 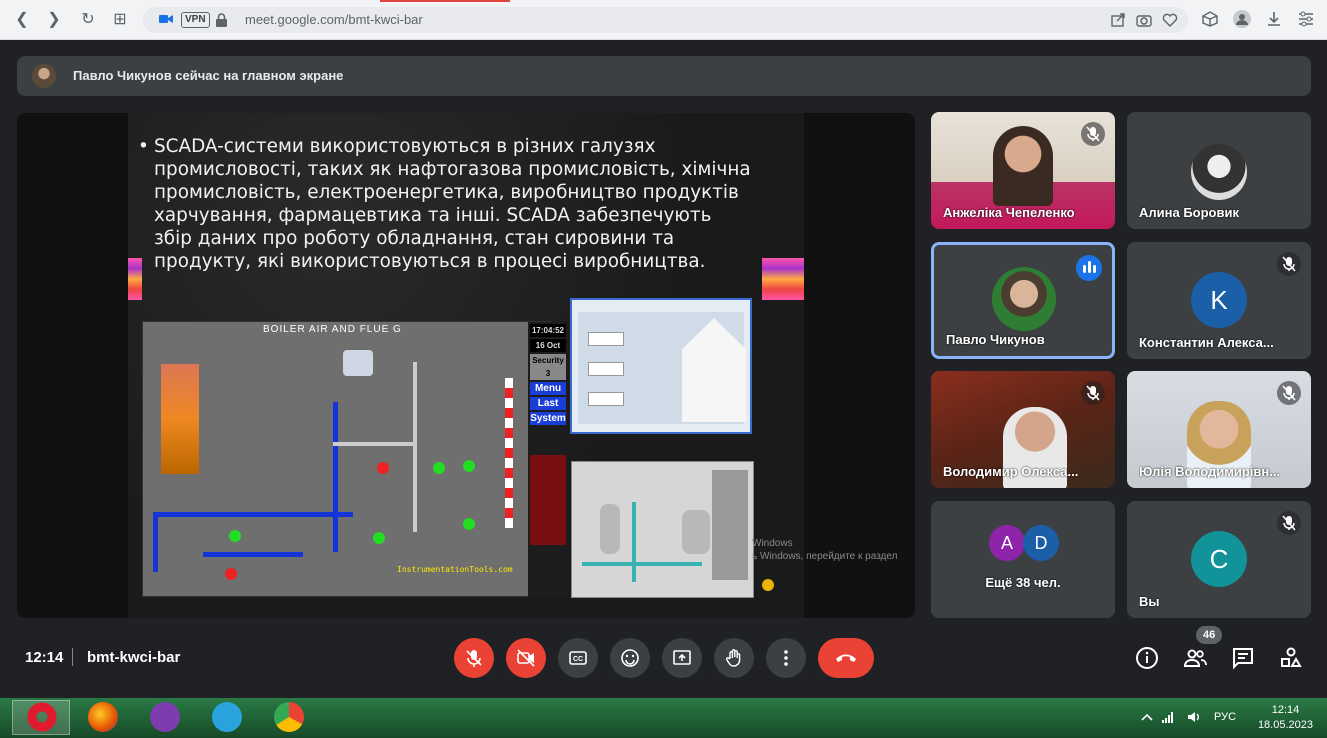 What do you see at coordinates (1210, 19) in the screenshot?
I see `cube-icon` at bounding box center [1210, 19].